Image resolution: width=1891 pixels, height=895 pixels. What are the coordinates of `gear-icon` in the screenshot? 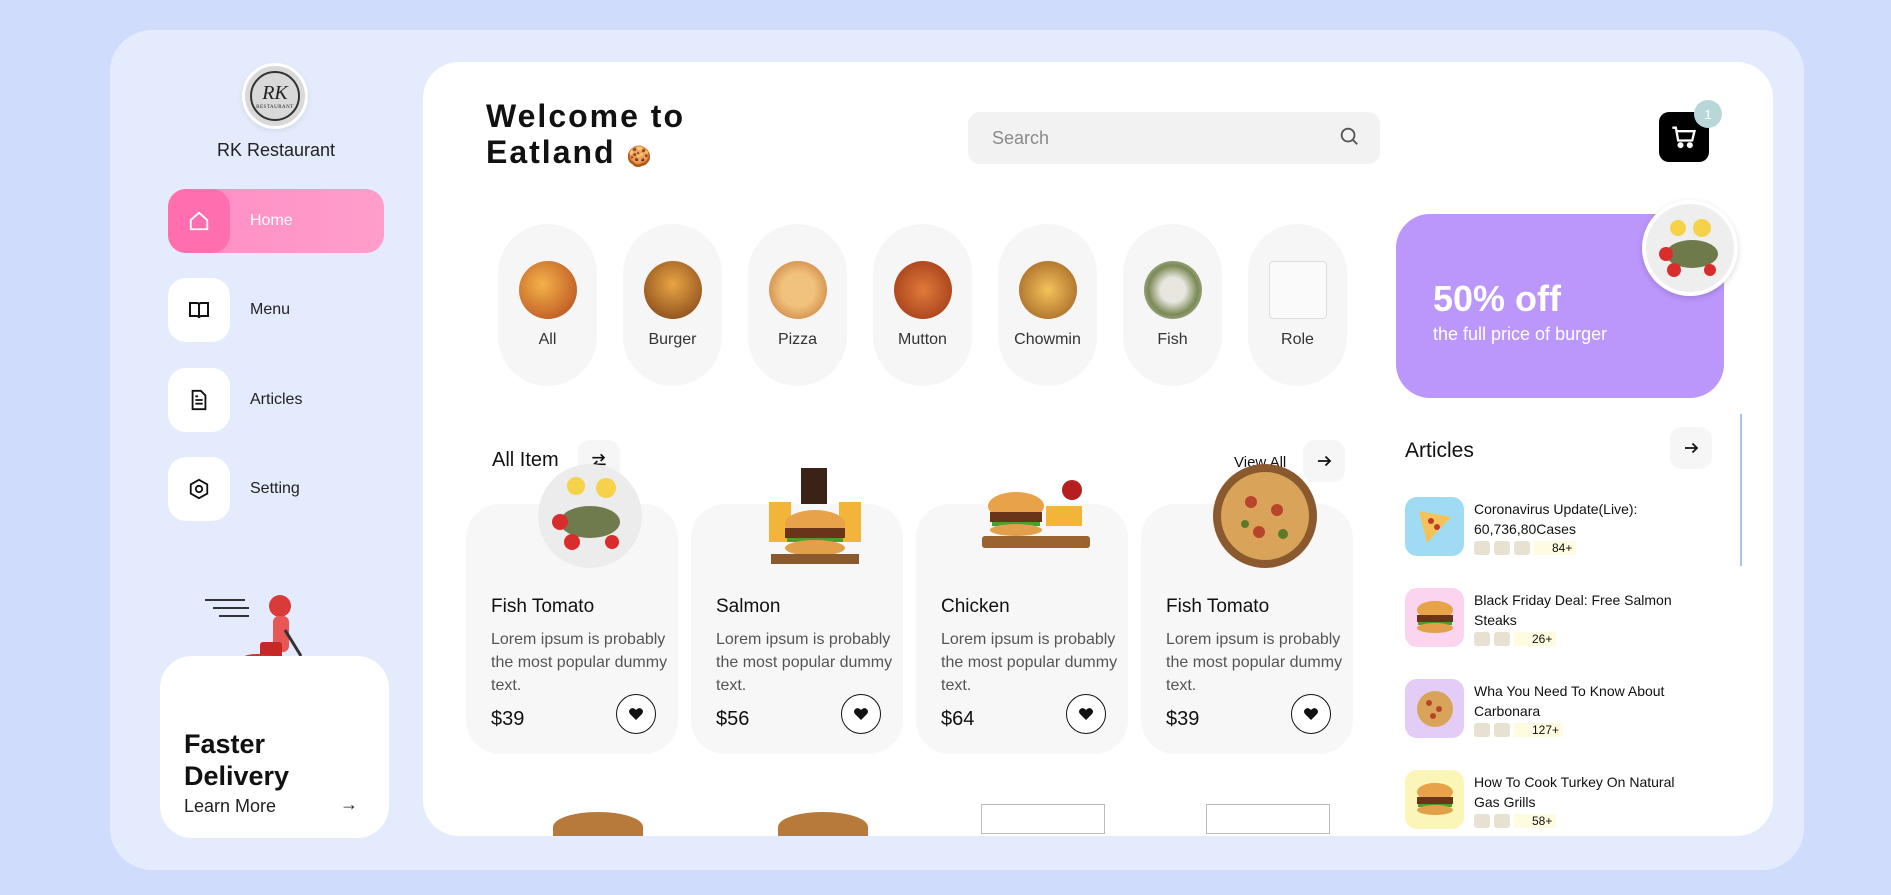 It's located at (199, 489).